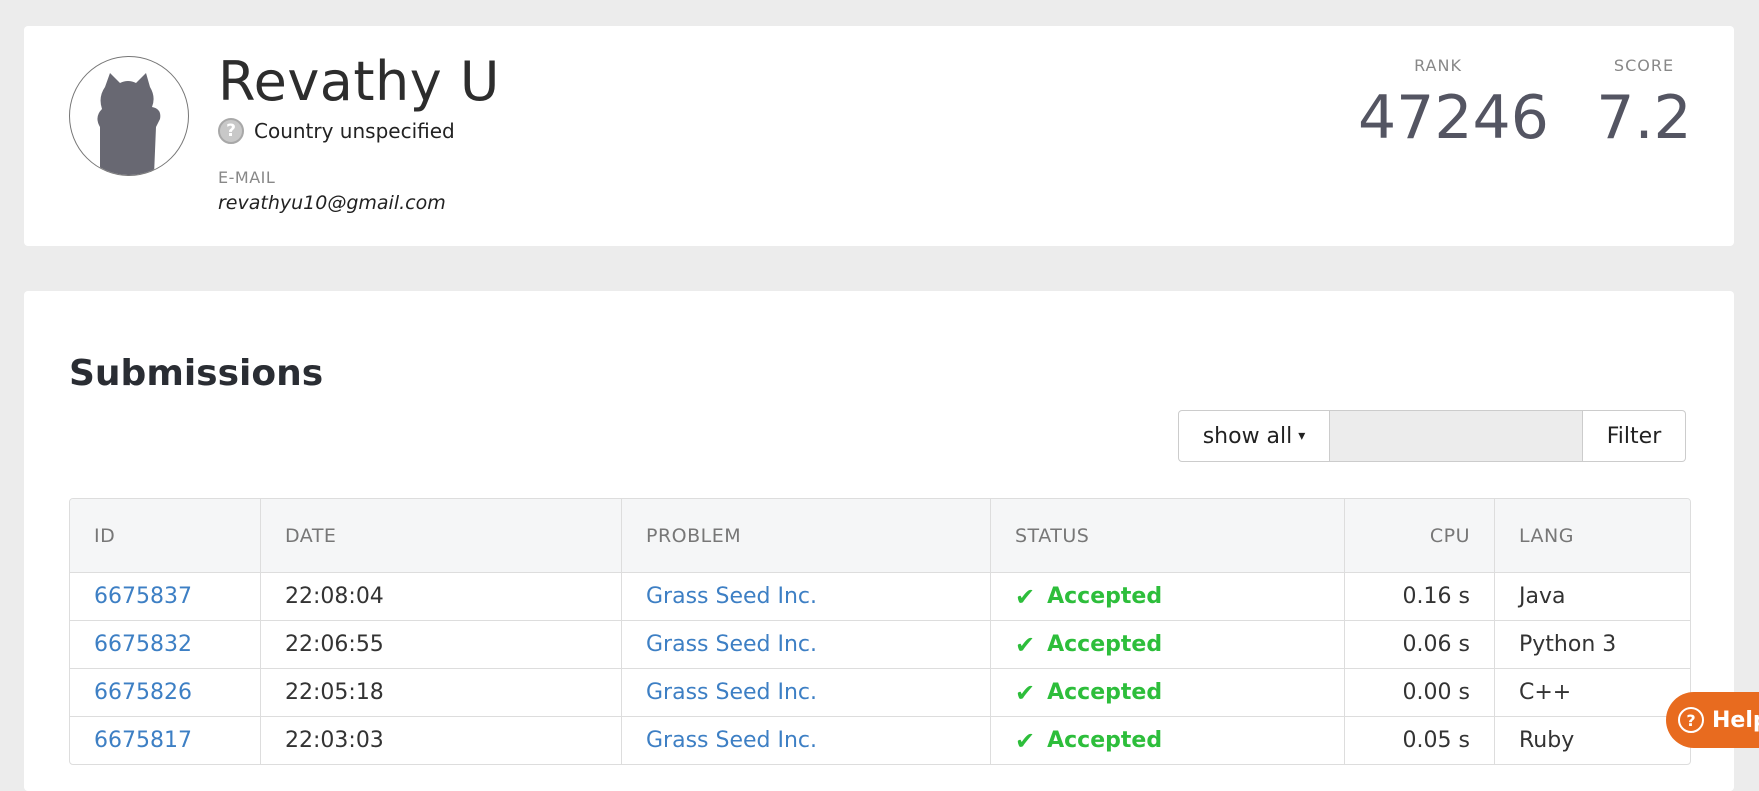  Describe the element at coordinates (105, 535) in the screenshot. I see `column-header-id: ID` at that location.